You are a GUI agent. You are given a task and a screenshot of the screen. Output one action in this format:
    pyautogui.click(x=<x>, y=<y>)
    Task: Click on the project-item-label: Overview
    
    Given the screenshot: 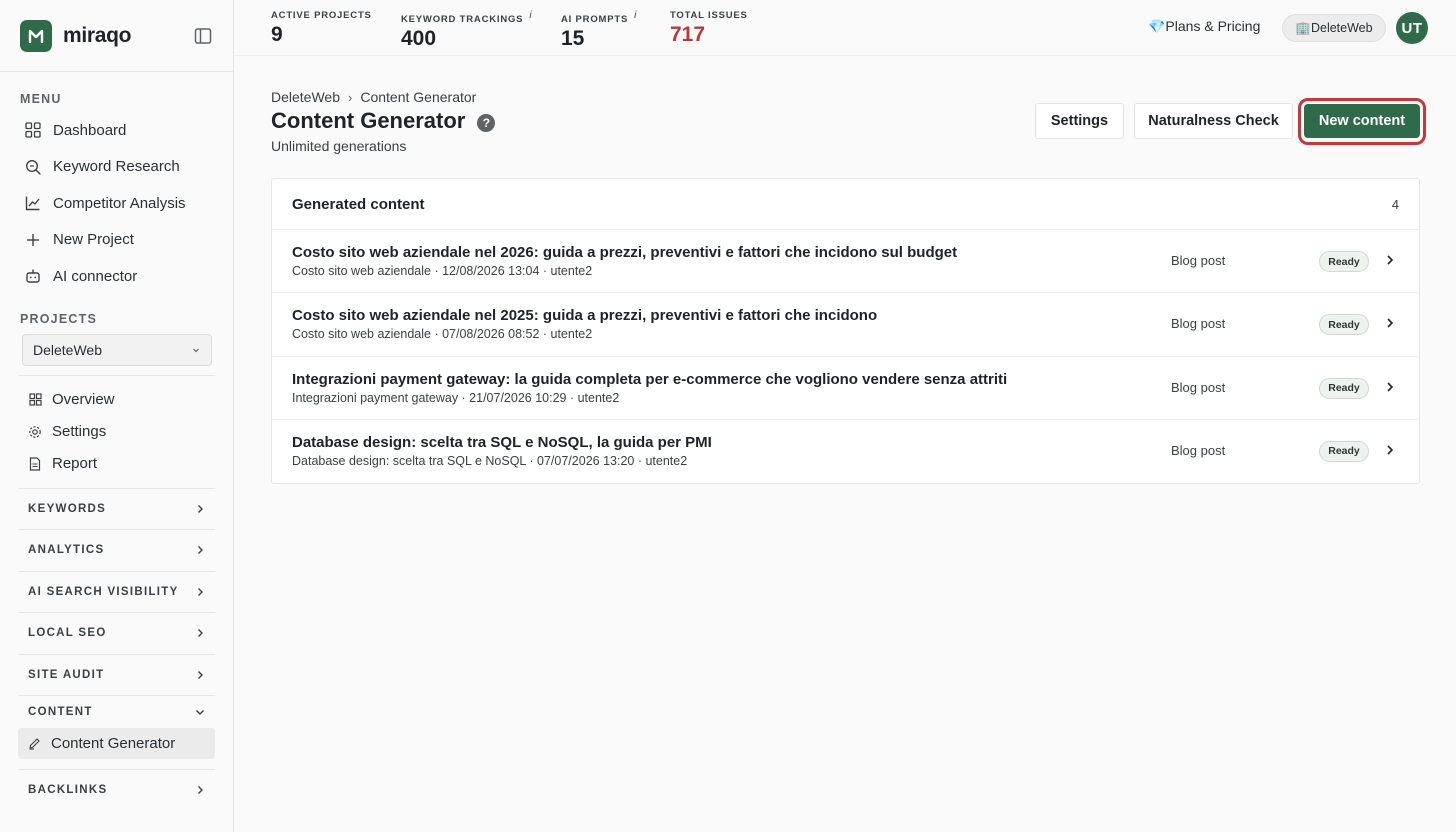 What is the action you would take?
    pyautogui.click(x=83, y=399)
    